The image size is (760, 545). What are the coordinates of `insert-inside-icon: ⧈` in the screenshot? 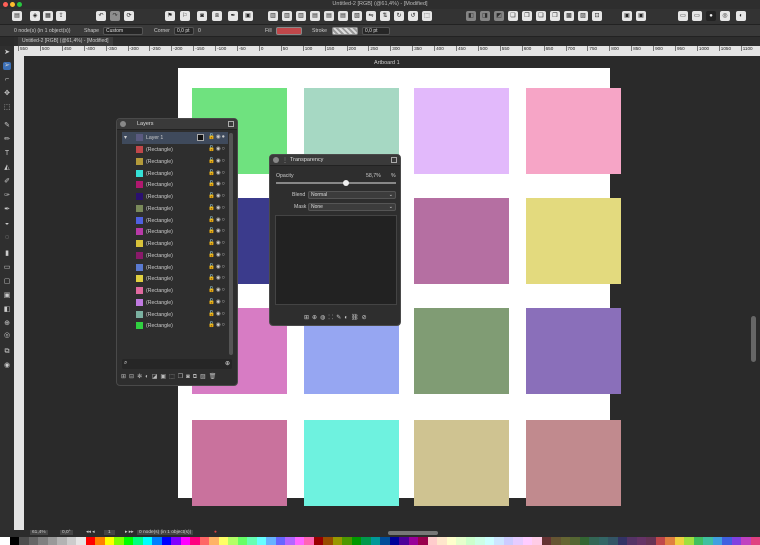 It's located at (217, 16).